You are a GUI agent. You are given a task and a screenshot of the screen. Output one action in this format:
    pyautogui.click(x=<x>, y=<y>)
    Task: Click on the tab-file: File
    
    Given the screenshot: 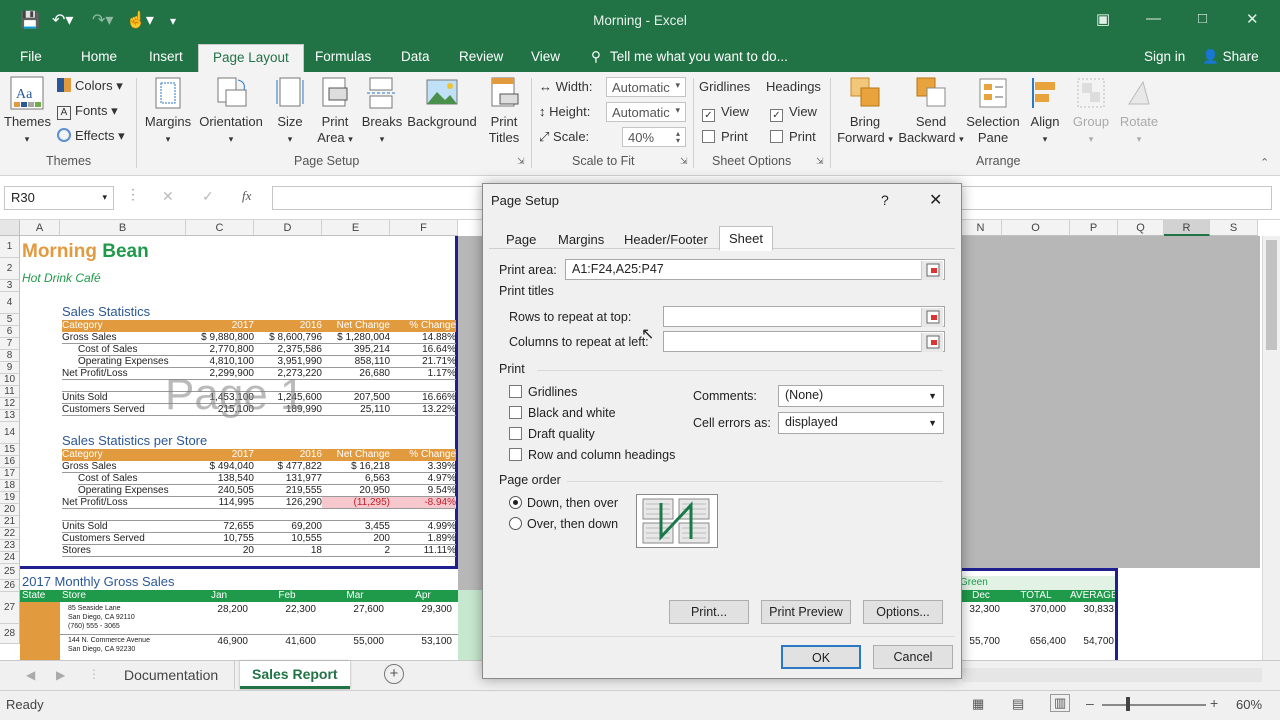 What is the action you would take?
    pyautogui.click(x=31, y=56)
    